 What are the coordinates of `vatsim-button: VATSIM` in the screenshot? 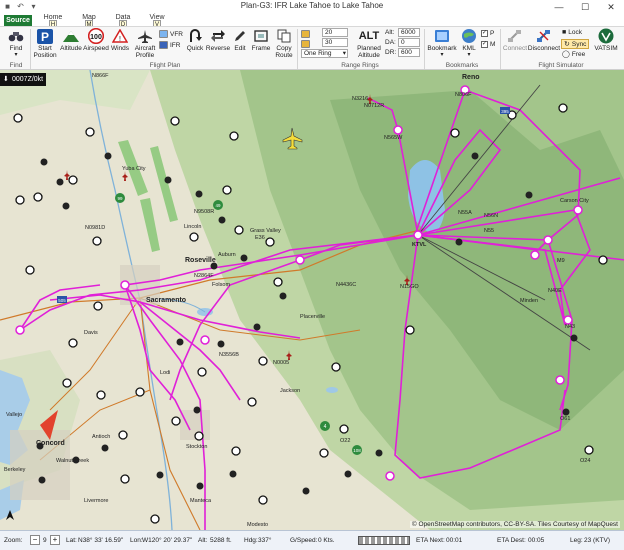 It's located at (606, 40).